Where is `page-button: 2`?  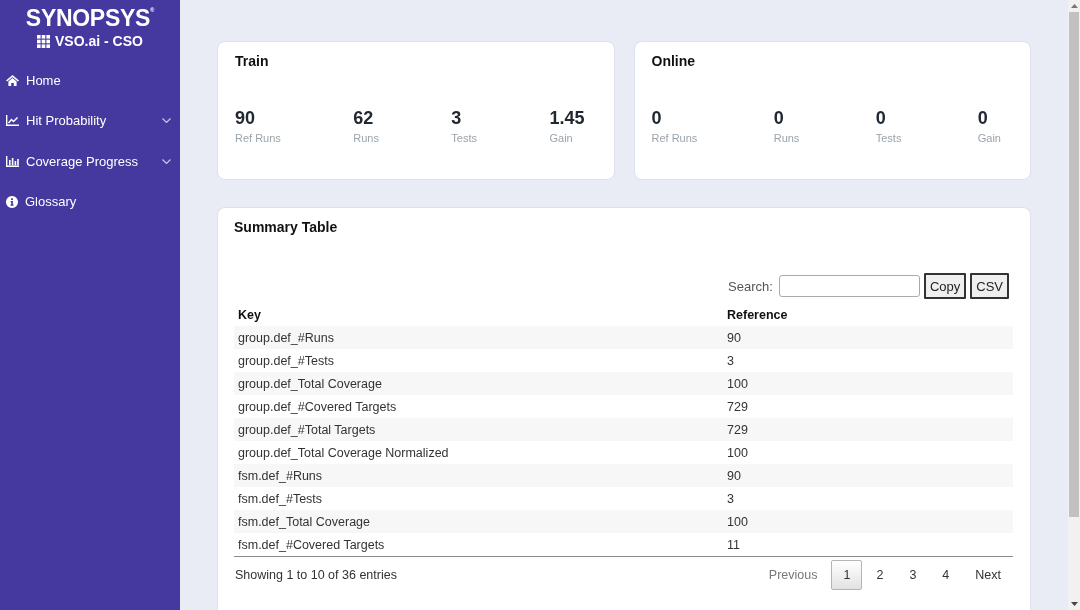
page-button: 2 is located at coordinates (880, 575).